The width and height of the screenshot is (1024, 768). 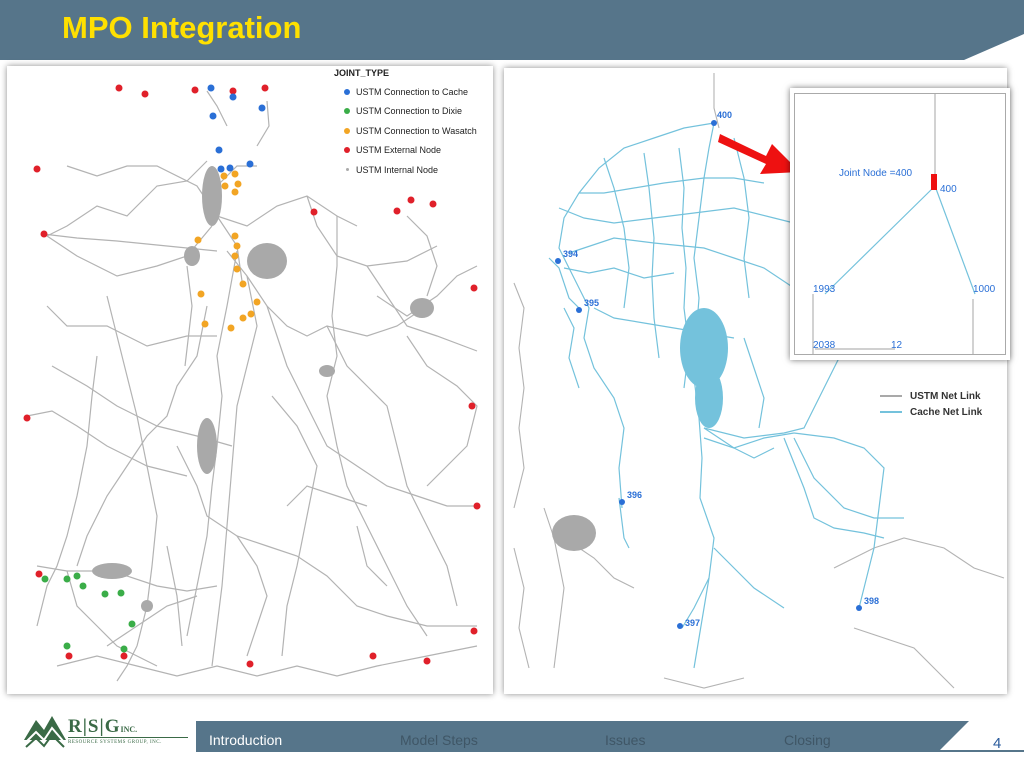 What do you see at coordinates (897, 345) in the screenshot?
I see `inset-label-12: 12` at bounding box center [897, 345].